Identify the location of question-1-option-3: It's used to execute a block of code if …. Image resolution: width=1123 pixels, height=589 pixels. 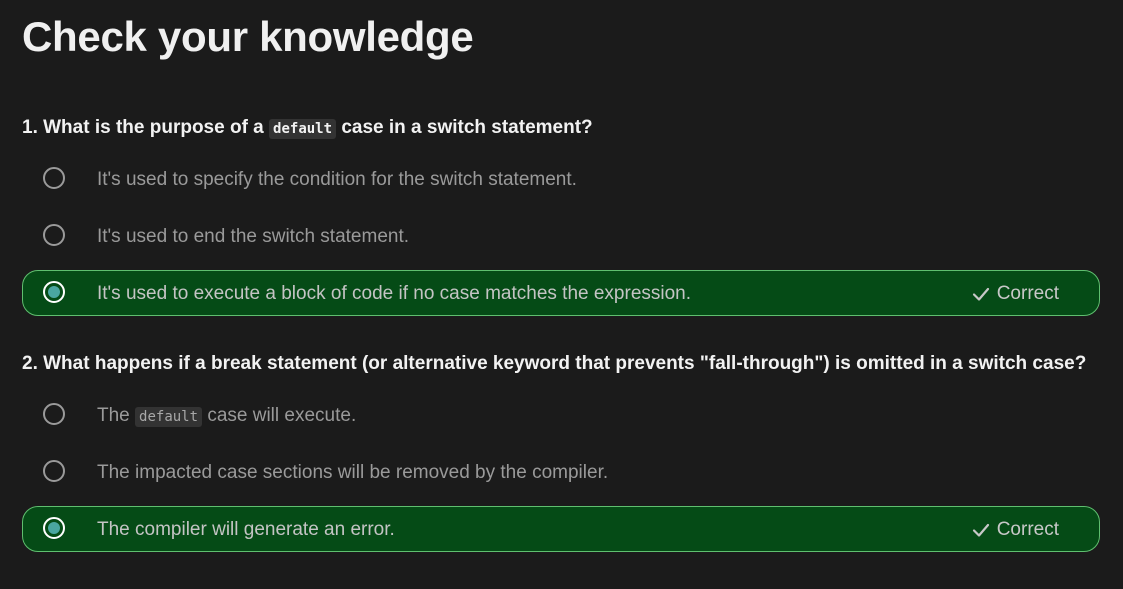
(561, 293).